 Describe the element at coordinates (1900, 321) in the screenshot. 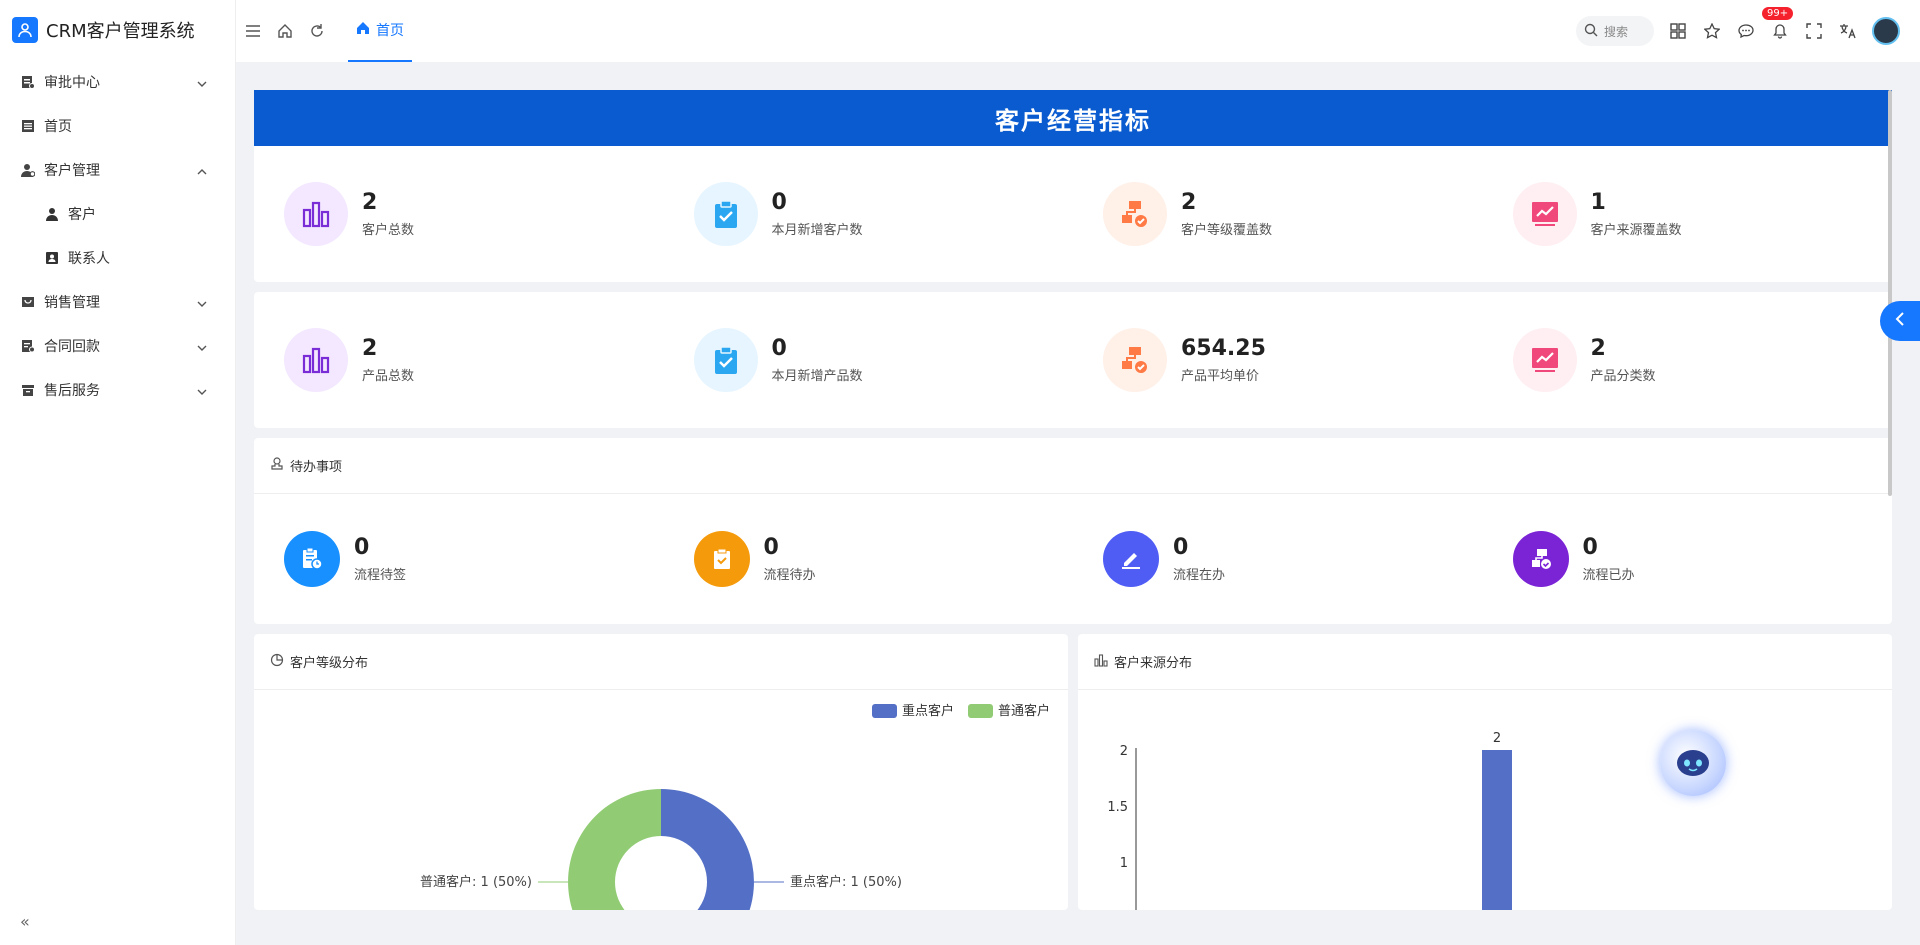

I see `side-panel-toggle` at that location.